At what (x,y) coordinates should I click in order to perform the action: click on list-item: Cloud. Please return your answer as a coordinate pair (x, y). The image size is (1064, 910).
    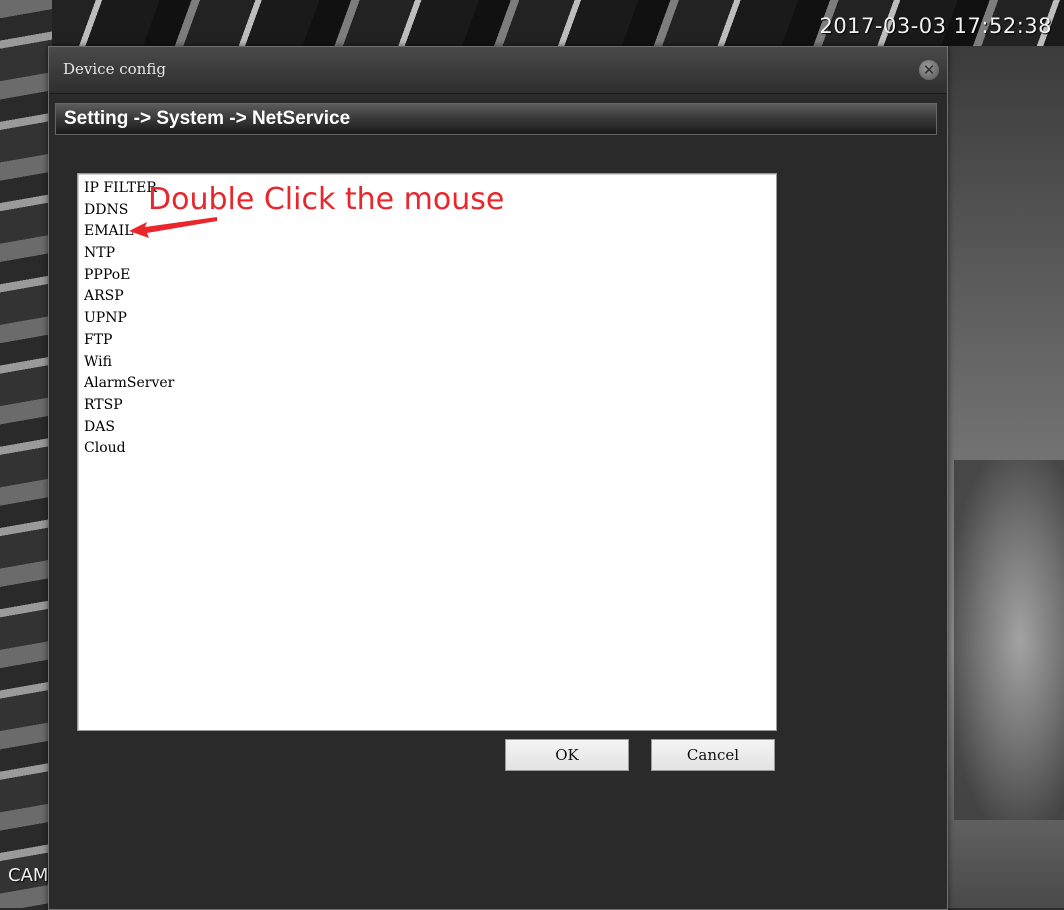
    Looking at the image, I should click on (129, 449).